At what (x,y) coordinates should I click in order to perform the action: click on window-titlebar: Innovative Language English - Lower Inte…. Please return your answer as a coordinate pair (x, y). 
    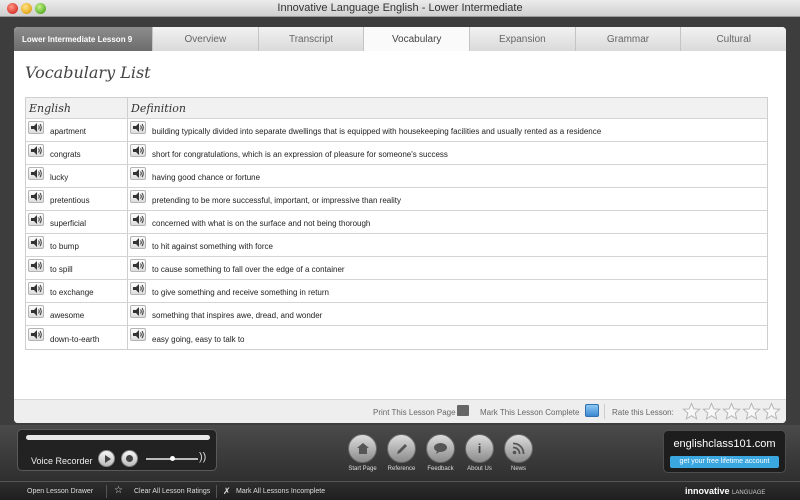
    Looking at the image, I should click on (400, 8).